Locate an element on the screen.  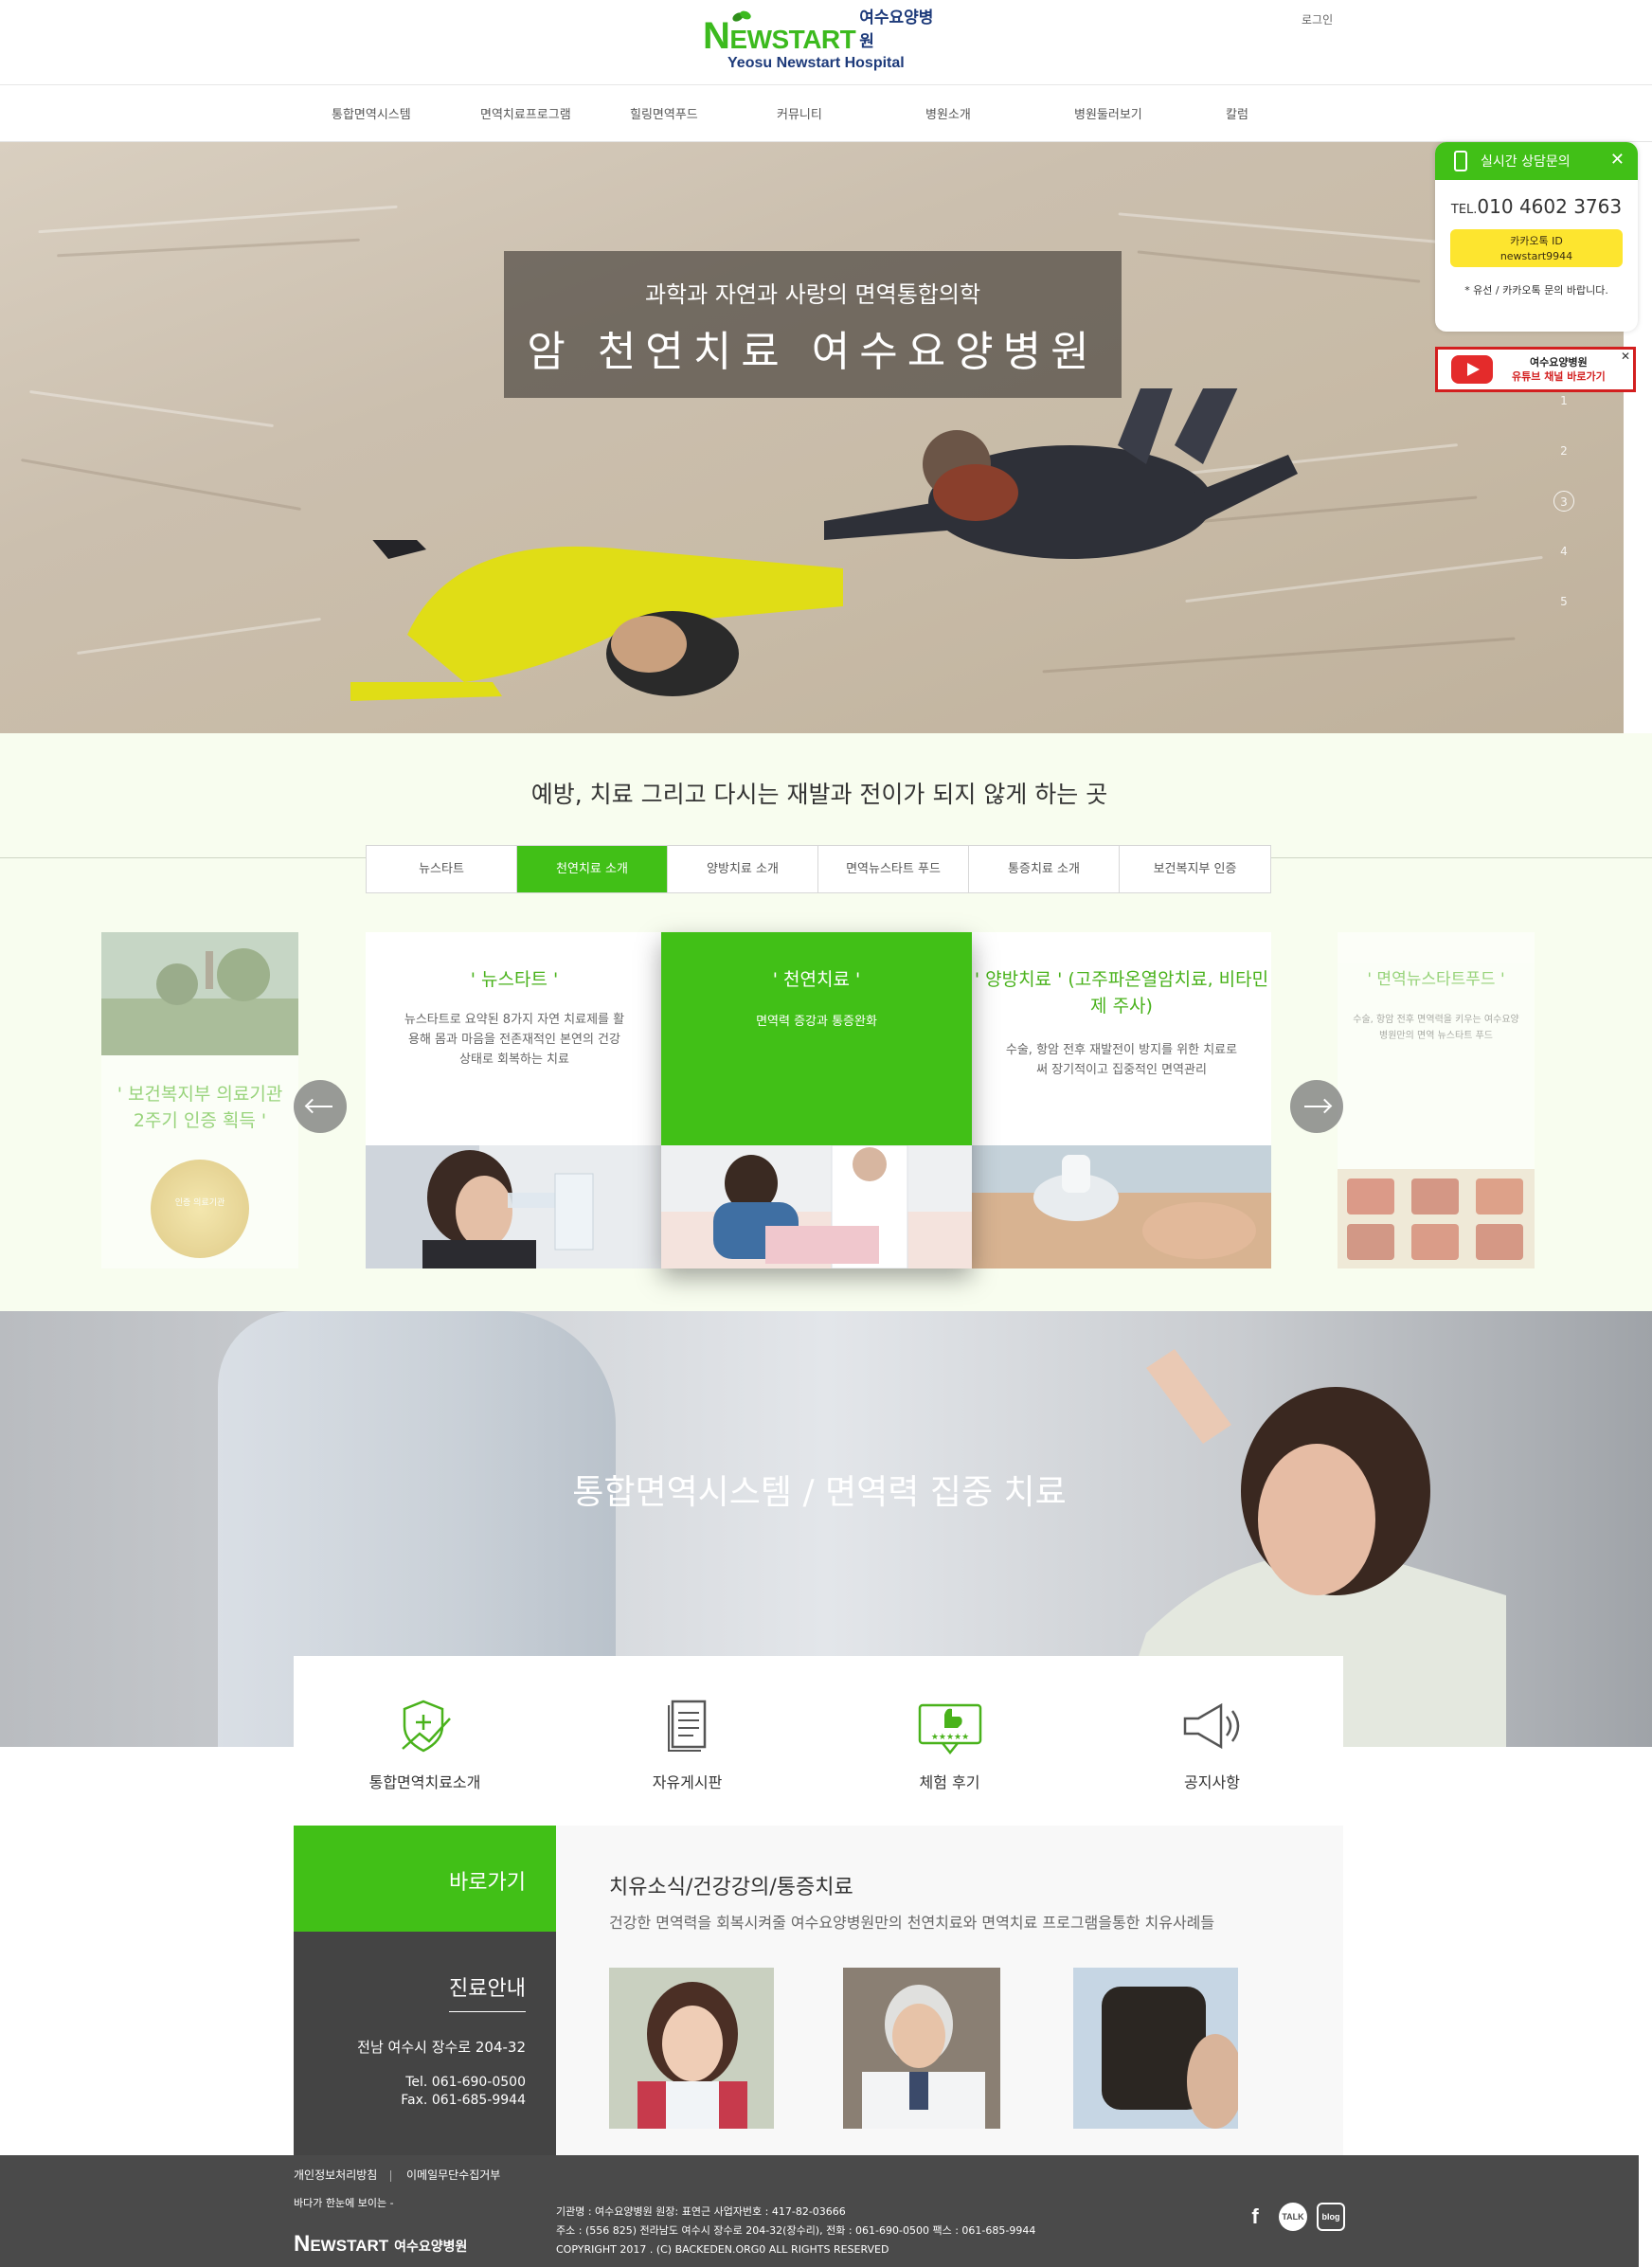
icon-menu-reviews: ★★★★★ 체험 후기 is located at coordinates (949, 1729).